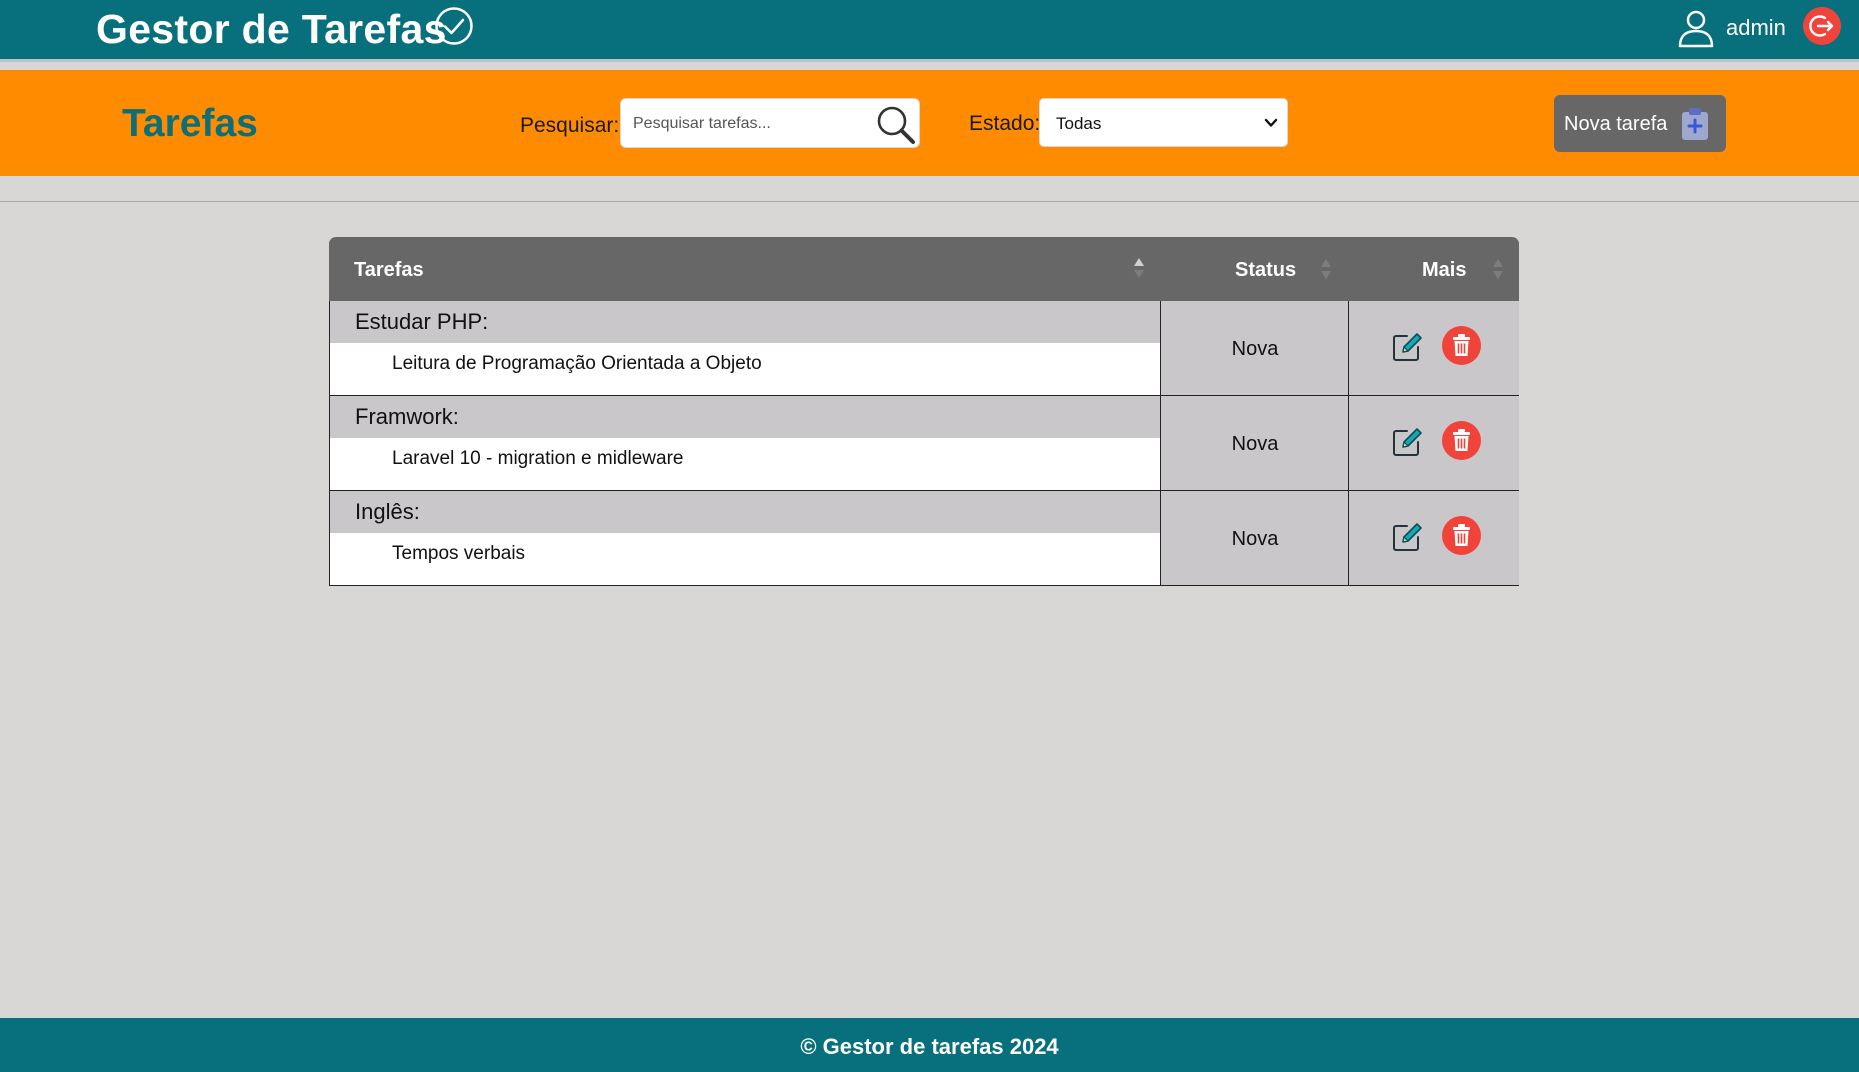 The width and height of the screenshot is (1859, 1072). I want to click on sort-ascending-icon, so click(1139, 268).